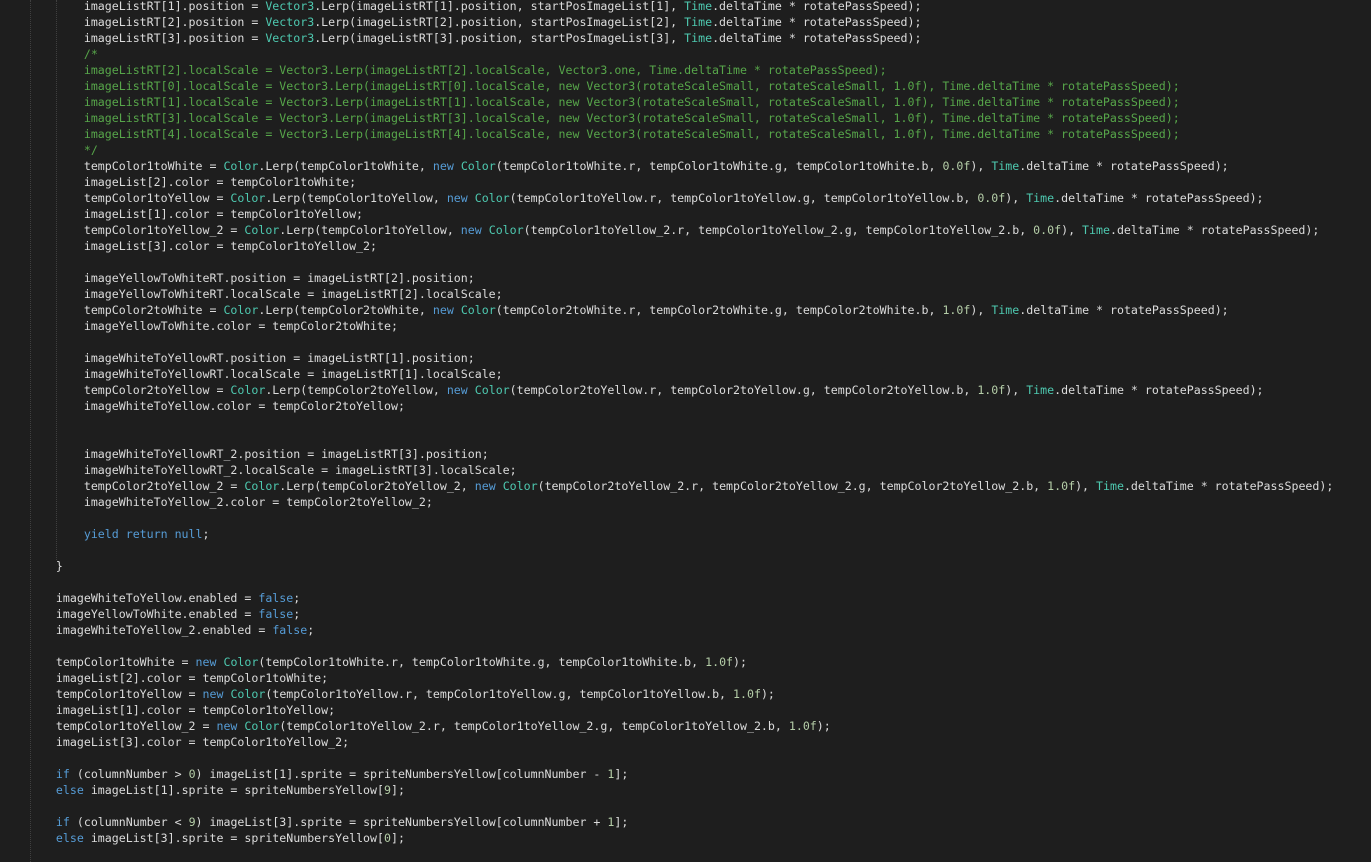  Describe the element at coordinates (699, 566) in the screenshot. I see `code-line: }` at that location.